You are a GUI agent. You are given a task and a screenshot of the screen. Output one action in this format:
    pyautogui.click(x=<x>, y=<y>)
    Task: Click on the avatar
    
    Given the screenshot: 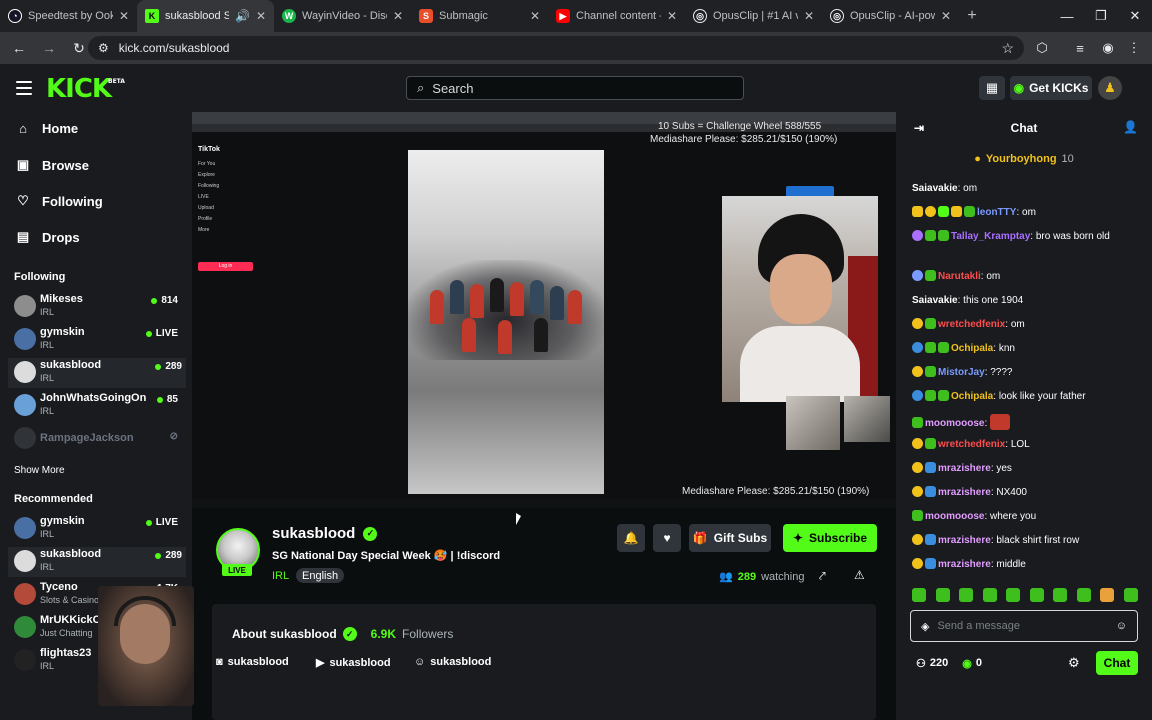 What is the action you would take?
    pyautogui.click(x=25, y=528)
    